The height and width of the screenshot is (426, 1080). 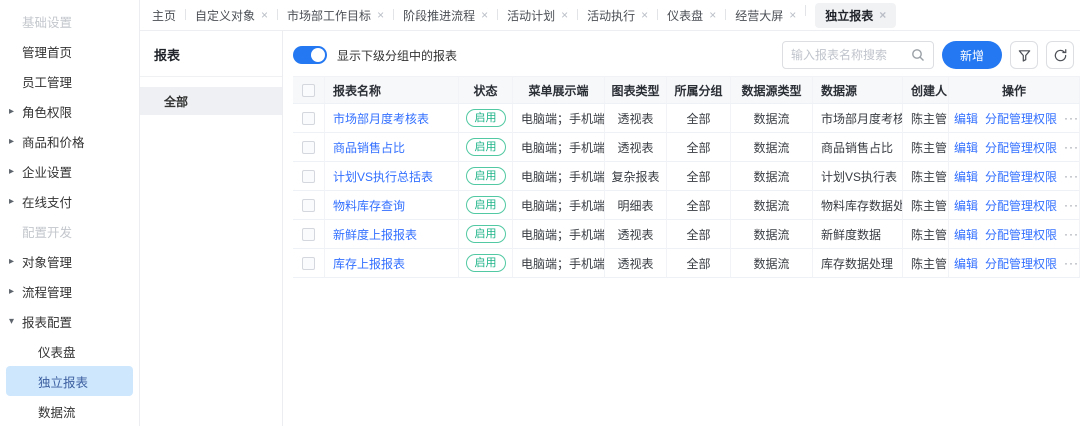 What do you see at coordinates (69, 81) in the screenshot?
I see `sidebar-item-员工管理: 员工管理` at bounding box center [69, 81].